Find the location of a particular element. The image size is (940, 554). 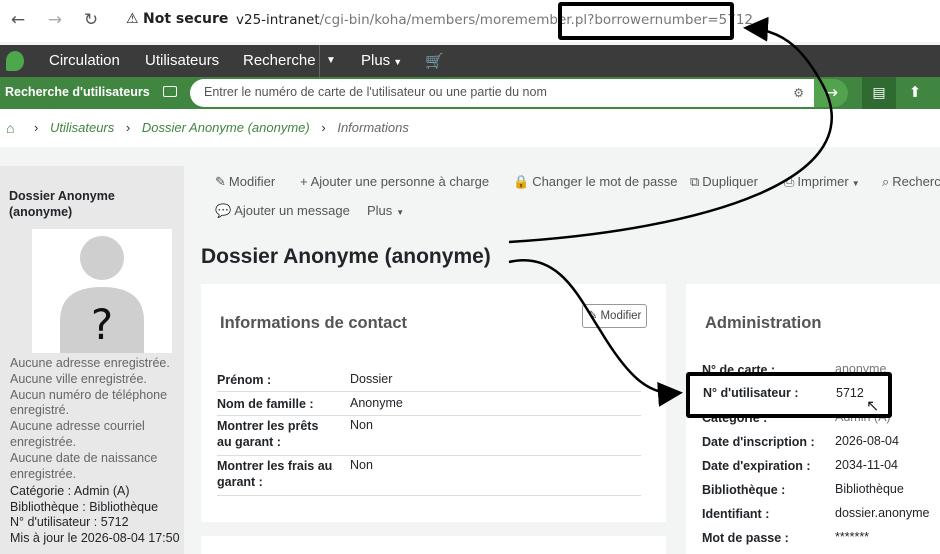

arrow-title-to-borrowernumber is located at coordinates (595, 332).